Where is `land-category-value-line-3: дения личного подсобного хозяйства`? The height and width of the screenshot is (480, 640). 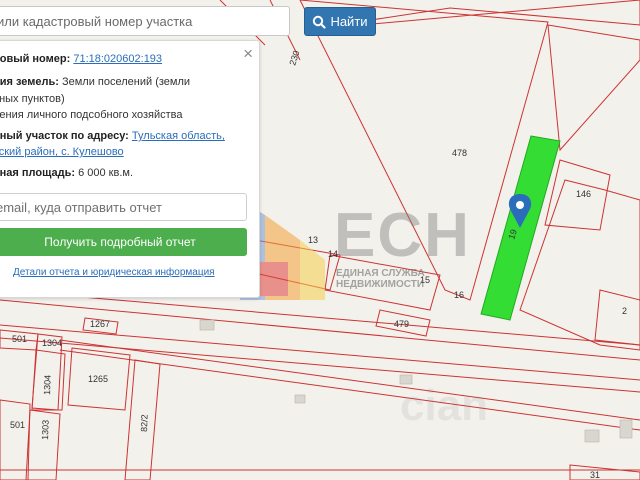 land-category-value-line-3: дения личного подсобного хозяйства is located at coordinates (91, 115).